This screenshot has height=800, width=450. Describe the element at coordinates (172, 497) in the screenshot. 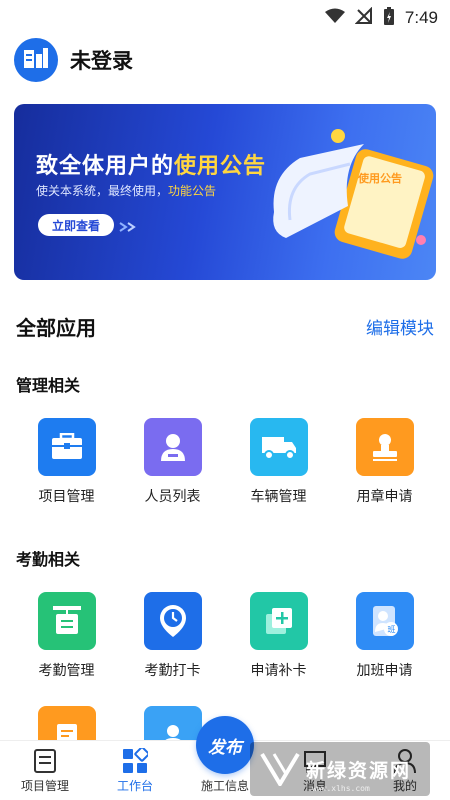

I see `app-label: 人员列表` at that location.